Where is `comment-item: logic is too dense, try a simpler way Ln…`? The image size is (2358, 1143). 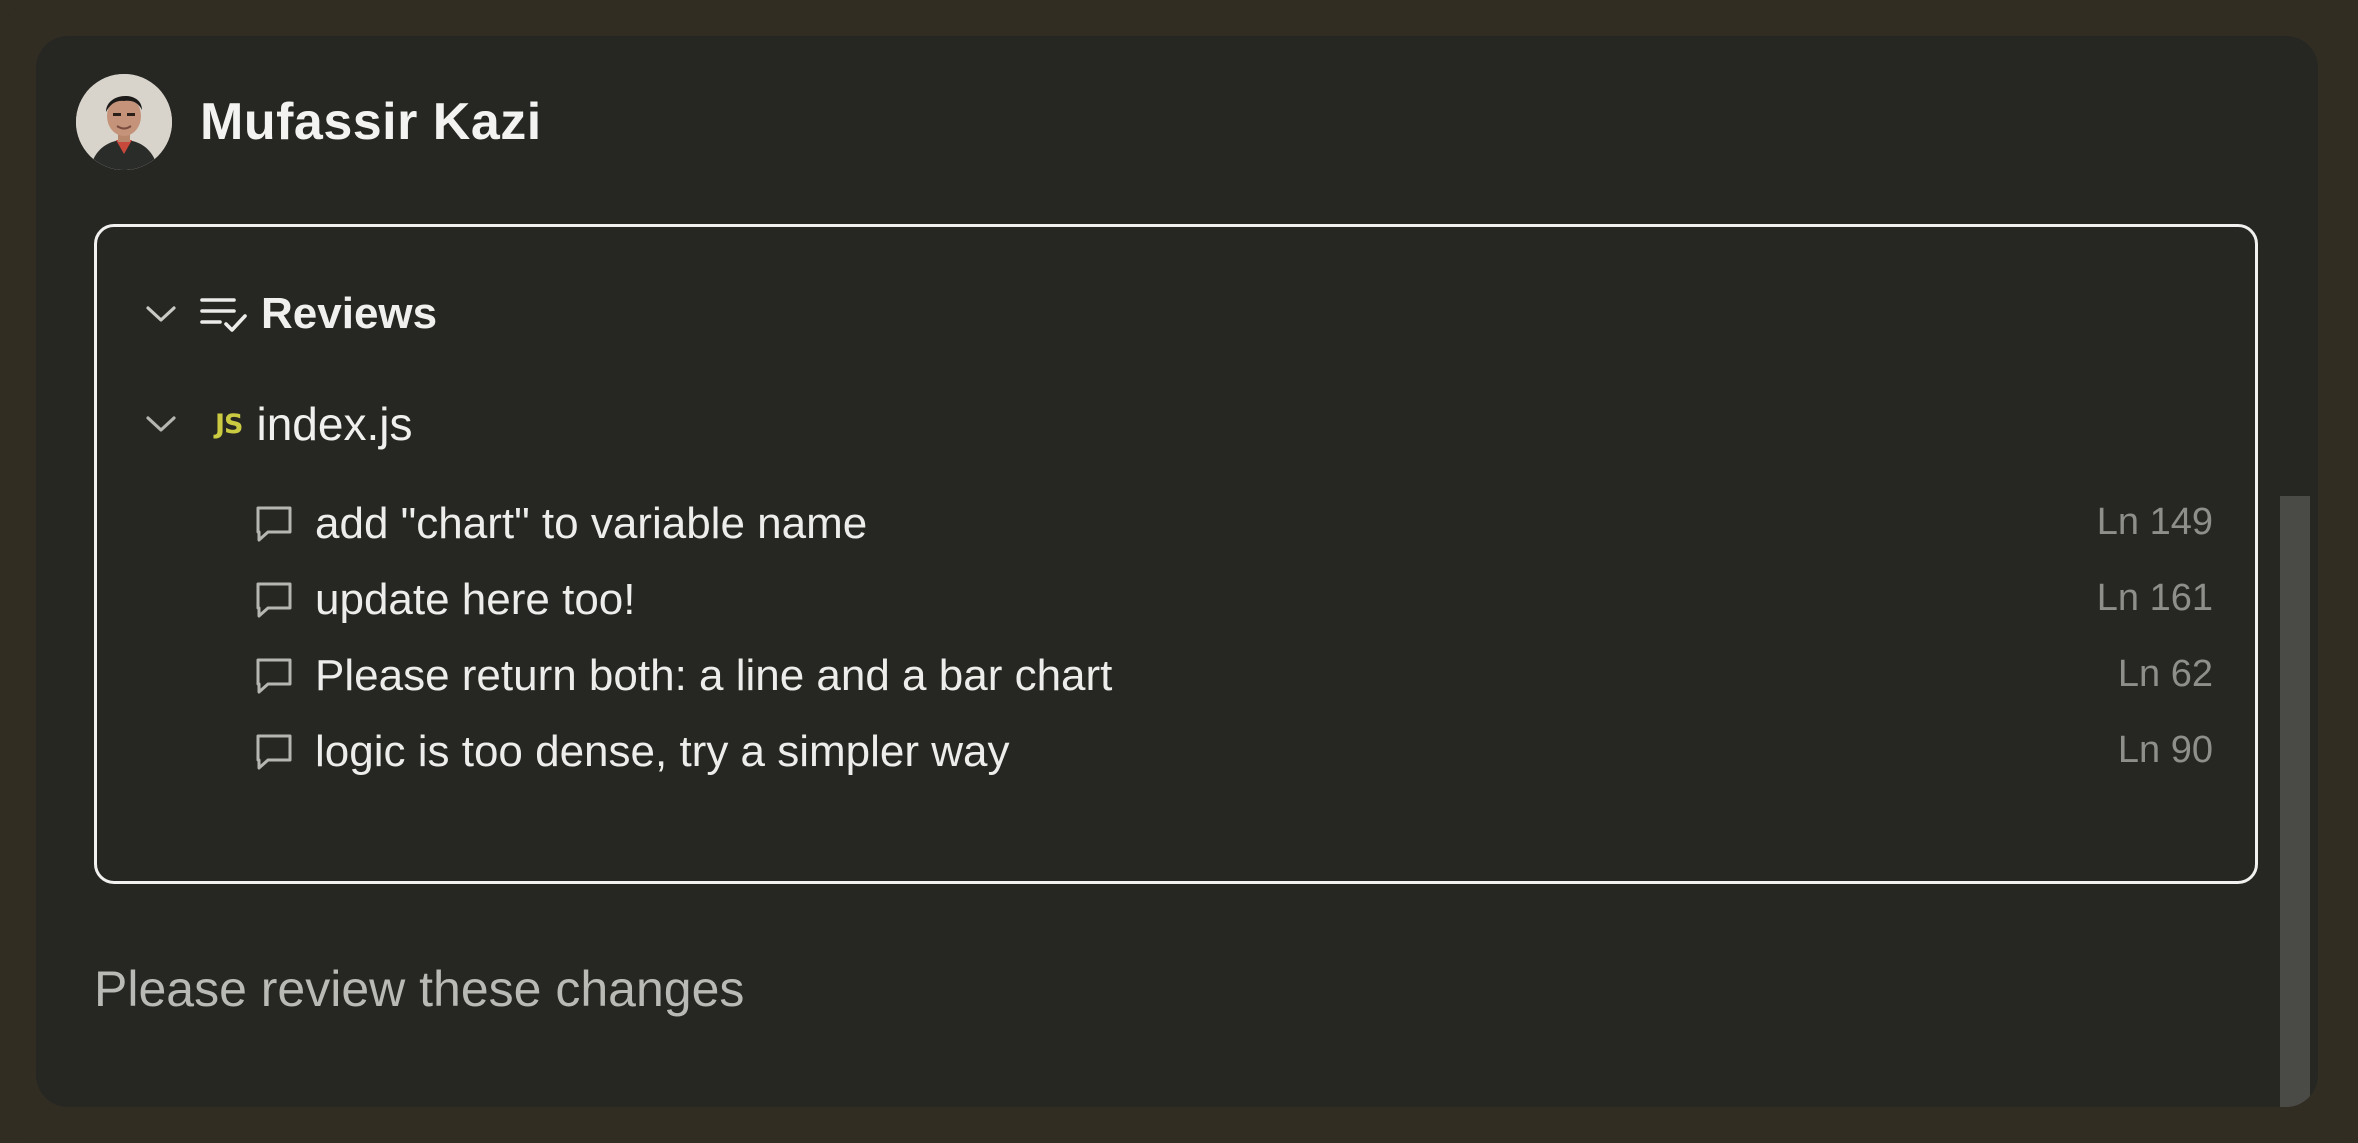 comment-item: logic is too dense, try a simpler way Ln… is located at coordinates (1176, 751).